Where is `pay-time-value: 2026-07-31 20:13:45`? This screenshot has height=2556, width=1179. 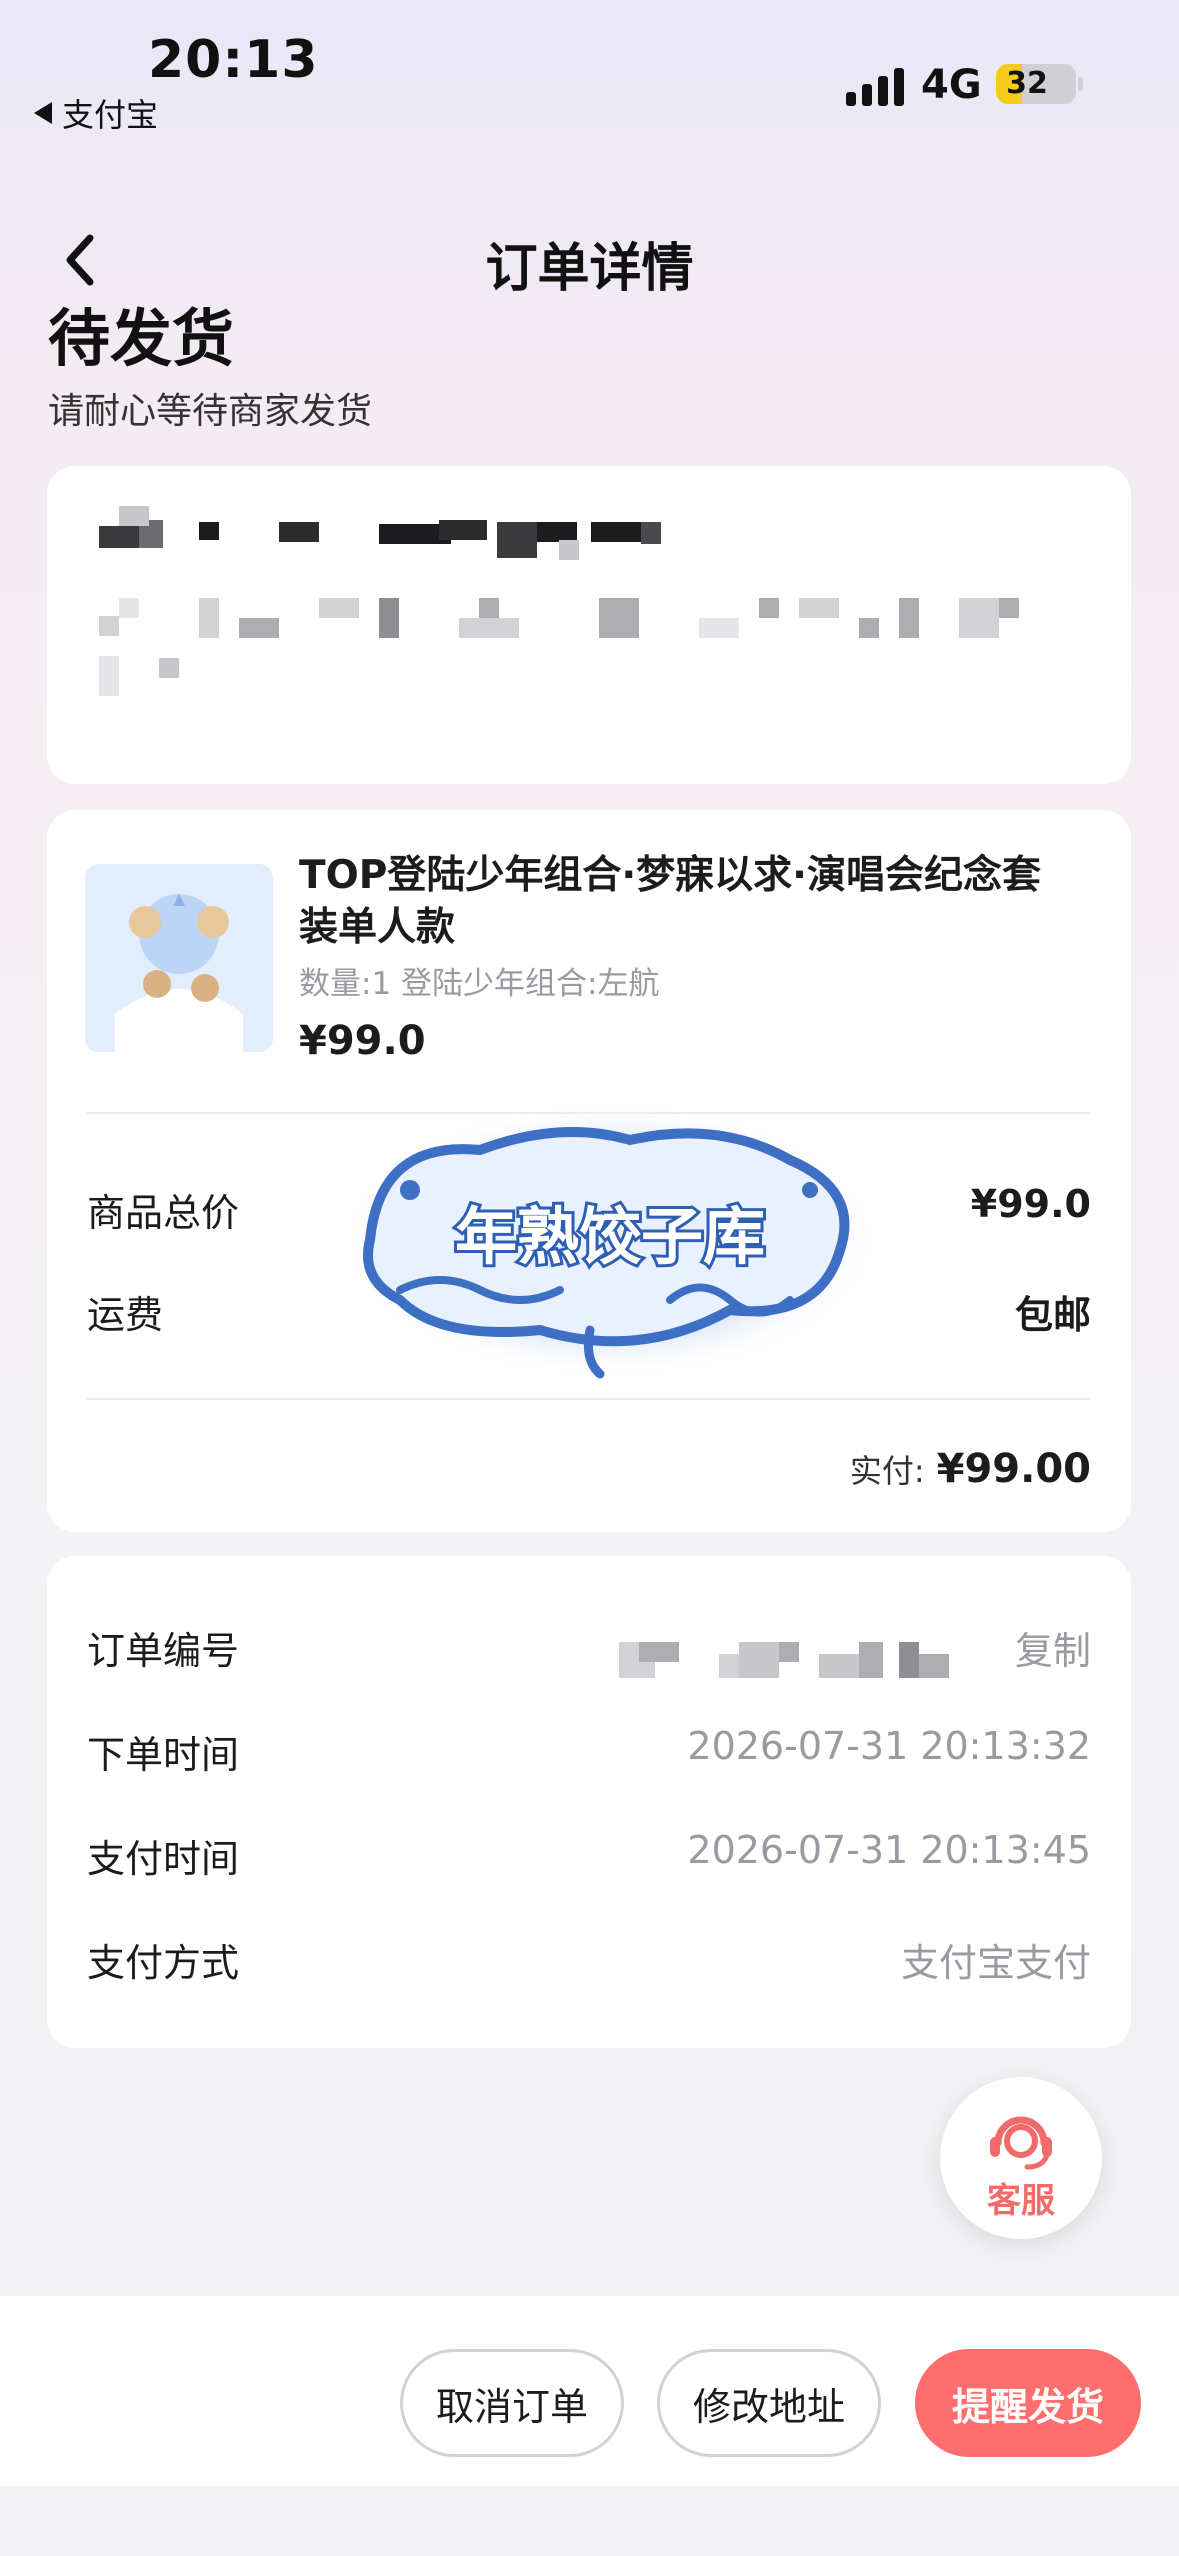 pay-time-value: 2026-07-31 20:13:45 is located at coordinates (889, 1850).